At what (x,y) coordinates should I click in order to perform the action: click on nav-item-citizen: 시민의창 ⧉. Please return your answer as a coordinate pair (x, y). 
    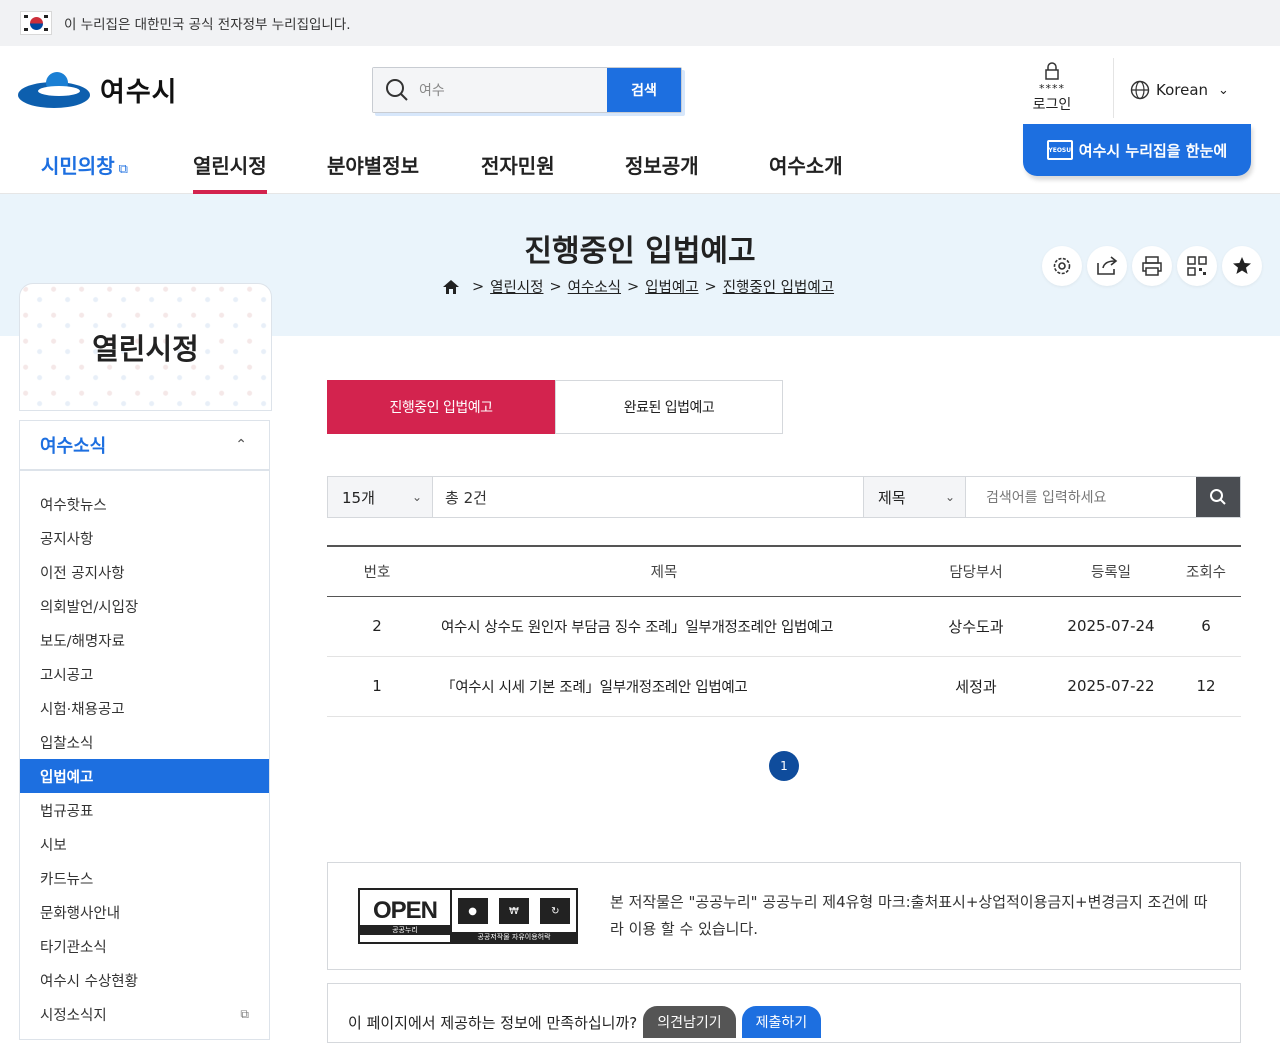
    Looking at the image, I should click on (84, 172).